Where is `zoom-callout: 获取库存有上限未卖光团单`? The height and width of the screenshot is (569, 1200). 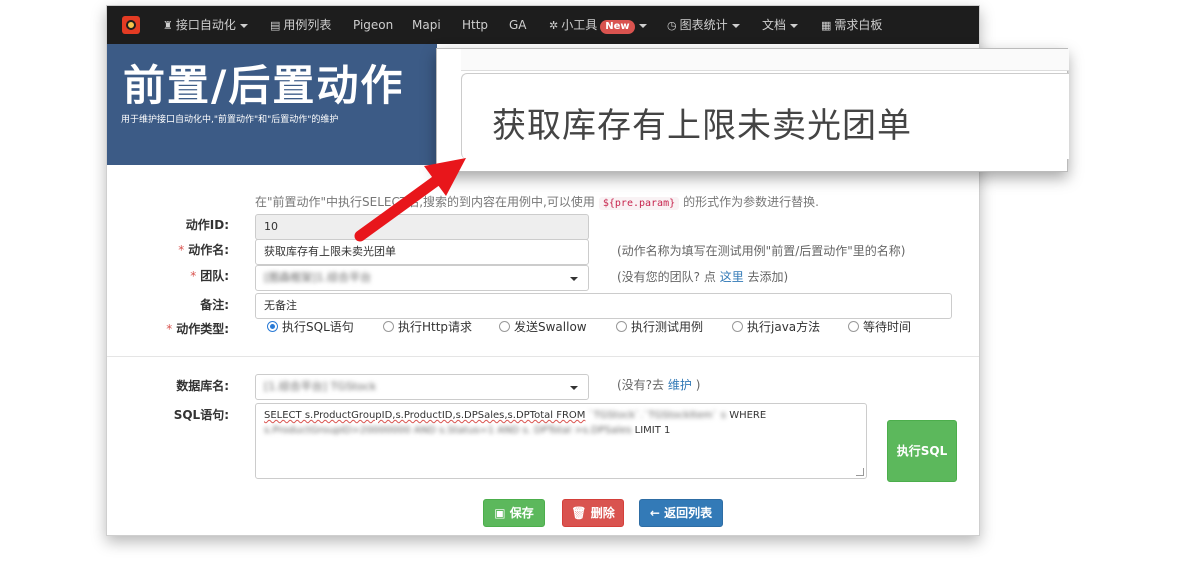
zoom-callout: 获取库存有上限未卖光团单 is located at coordinates (752, 110).